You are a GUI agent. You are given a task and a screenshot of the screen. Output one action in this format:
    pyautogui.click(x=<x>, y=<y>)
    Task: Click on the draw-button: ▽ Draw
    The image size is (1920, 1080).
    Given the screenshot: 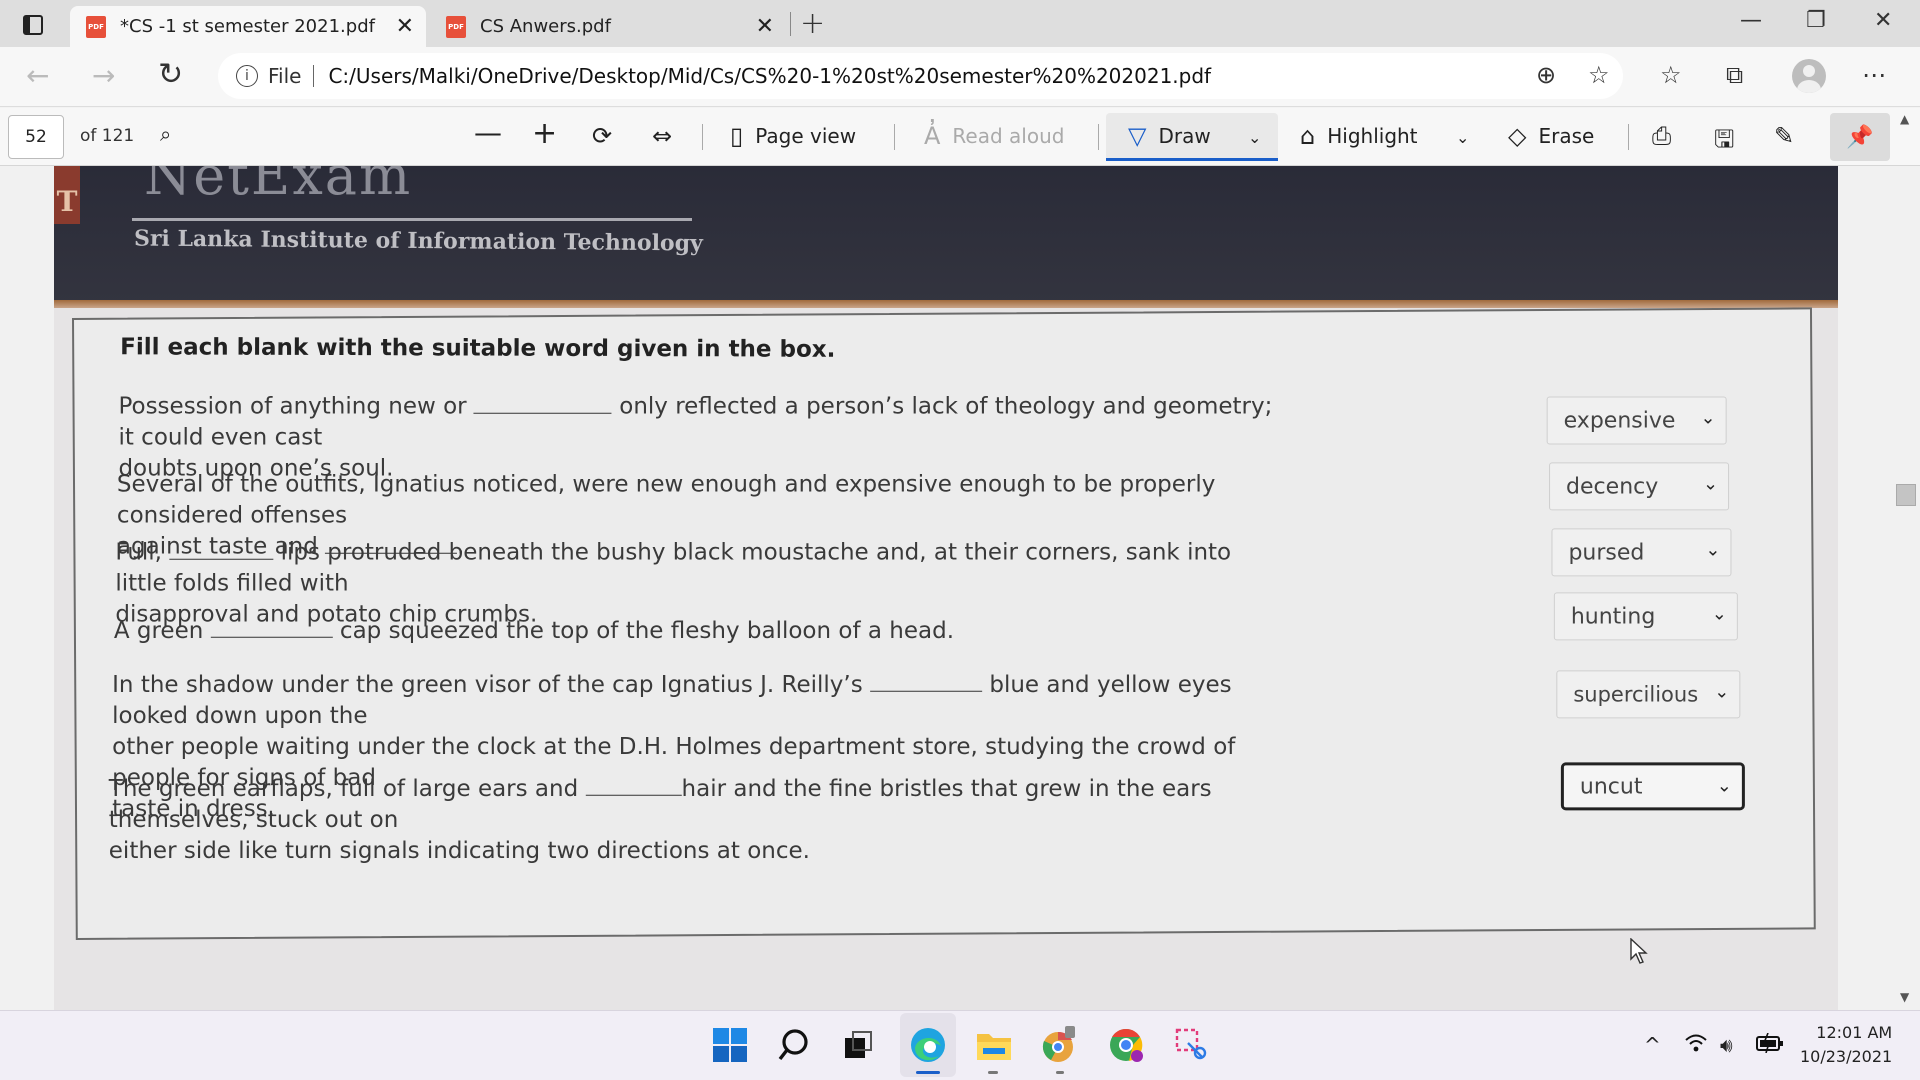 What is the action you would take?
    pyautogui.click(x=1169, y=136)
    